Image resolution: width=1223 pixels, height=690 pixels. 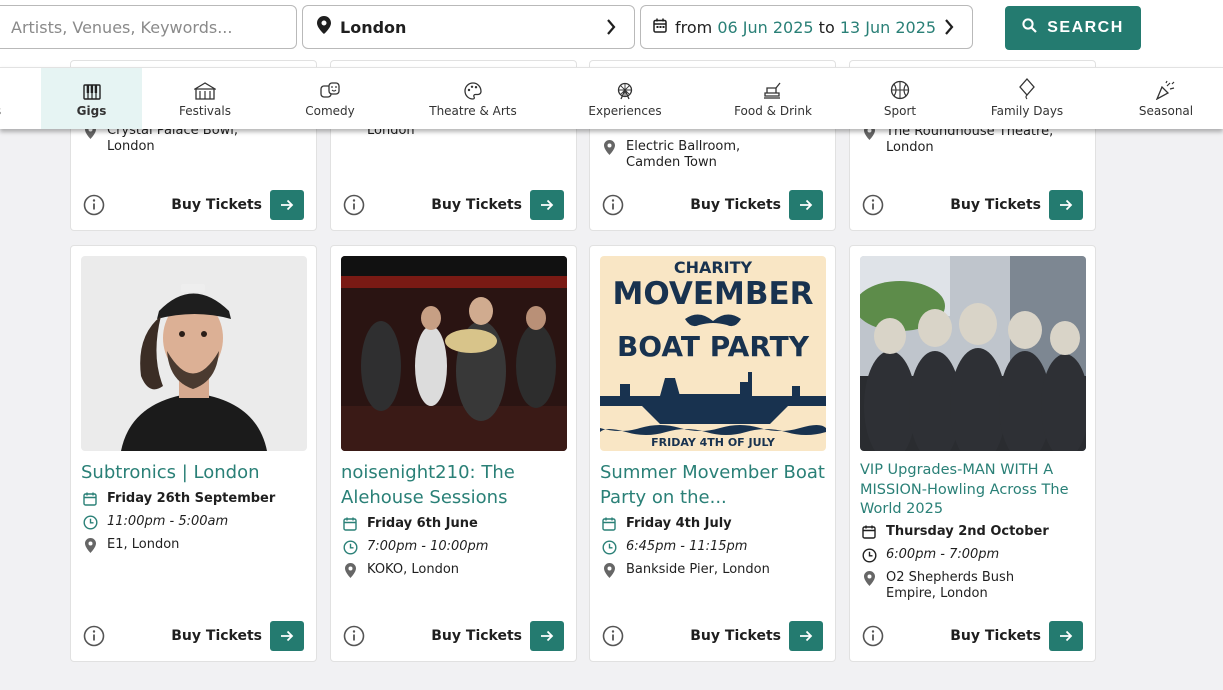 What do you see at coordinates (91, 92) in the screenshot?
I see `piano-icon` at bounding box center [91, 92].